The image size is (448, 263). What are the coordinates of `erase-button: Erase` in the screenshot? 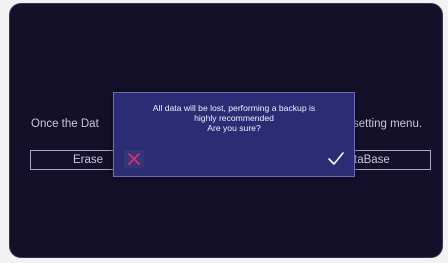 It's located at (72, 160).